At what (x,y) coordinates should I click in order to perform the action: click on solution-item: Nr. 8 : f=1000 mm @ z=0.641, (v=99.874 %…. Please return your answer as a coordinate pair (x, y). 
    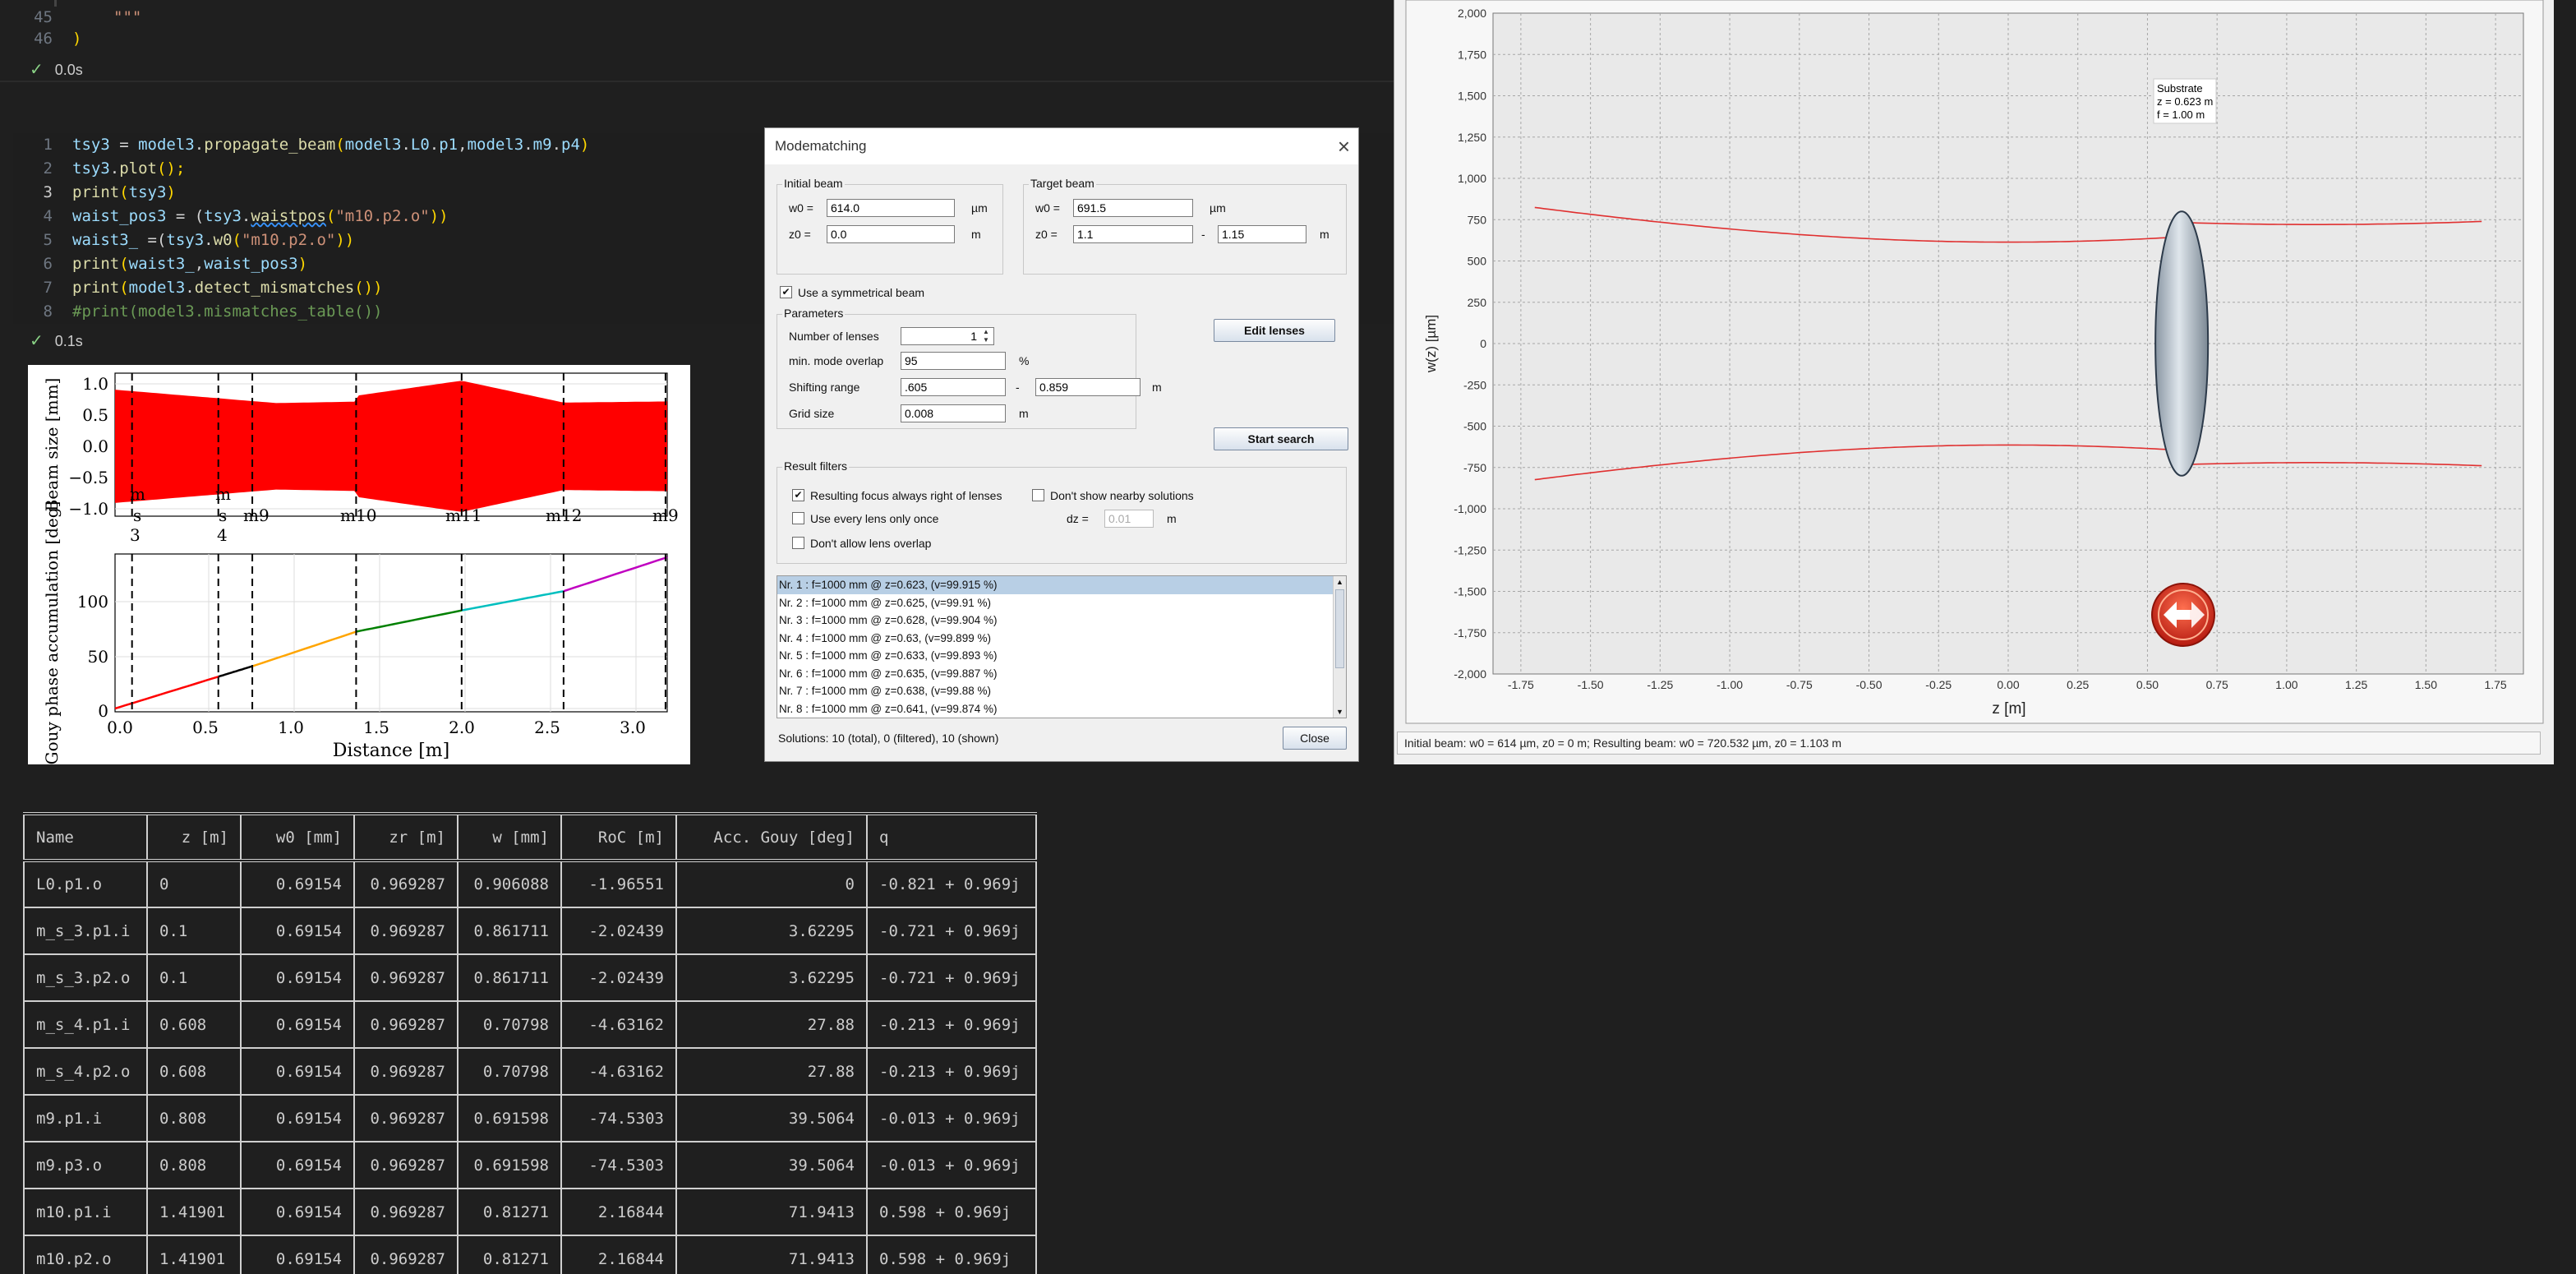
    Looking at the image, I should click on (1061, 709).